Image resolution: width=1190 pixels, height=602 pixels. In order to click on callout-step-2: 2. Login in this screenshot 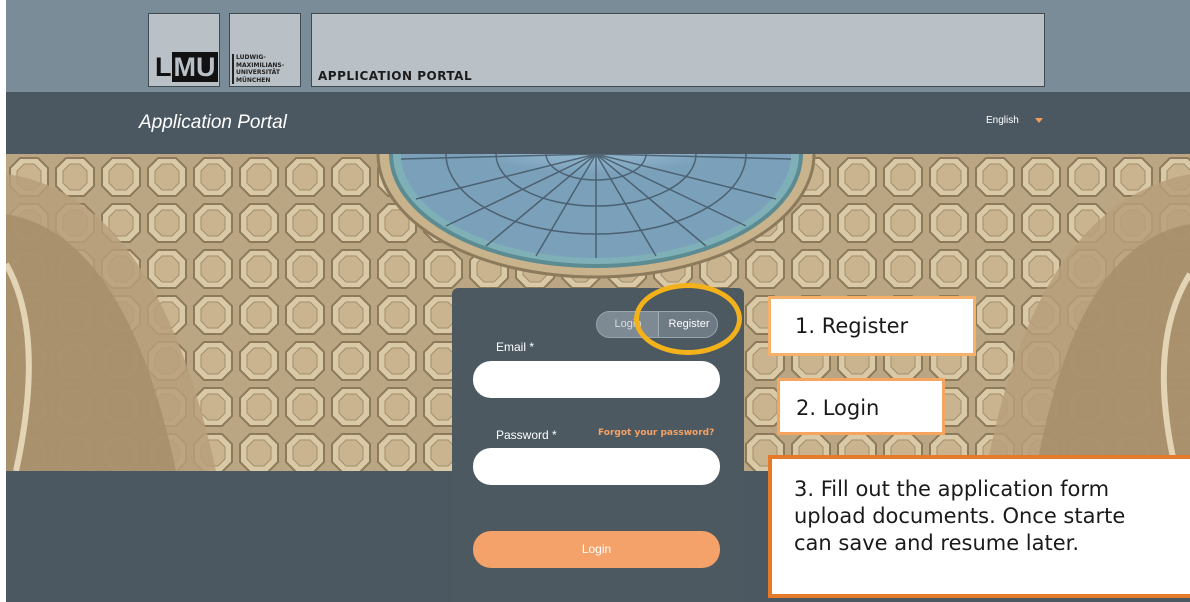, I will do `click(861, 406)`.